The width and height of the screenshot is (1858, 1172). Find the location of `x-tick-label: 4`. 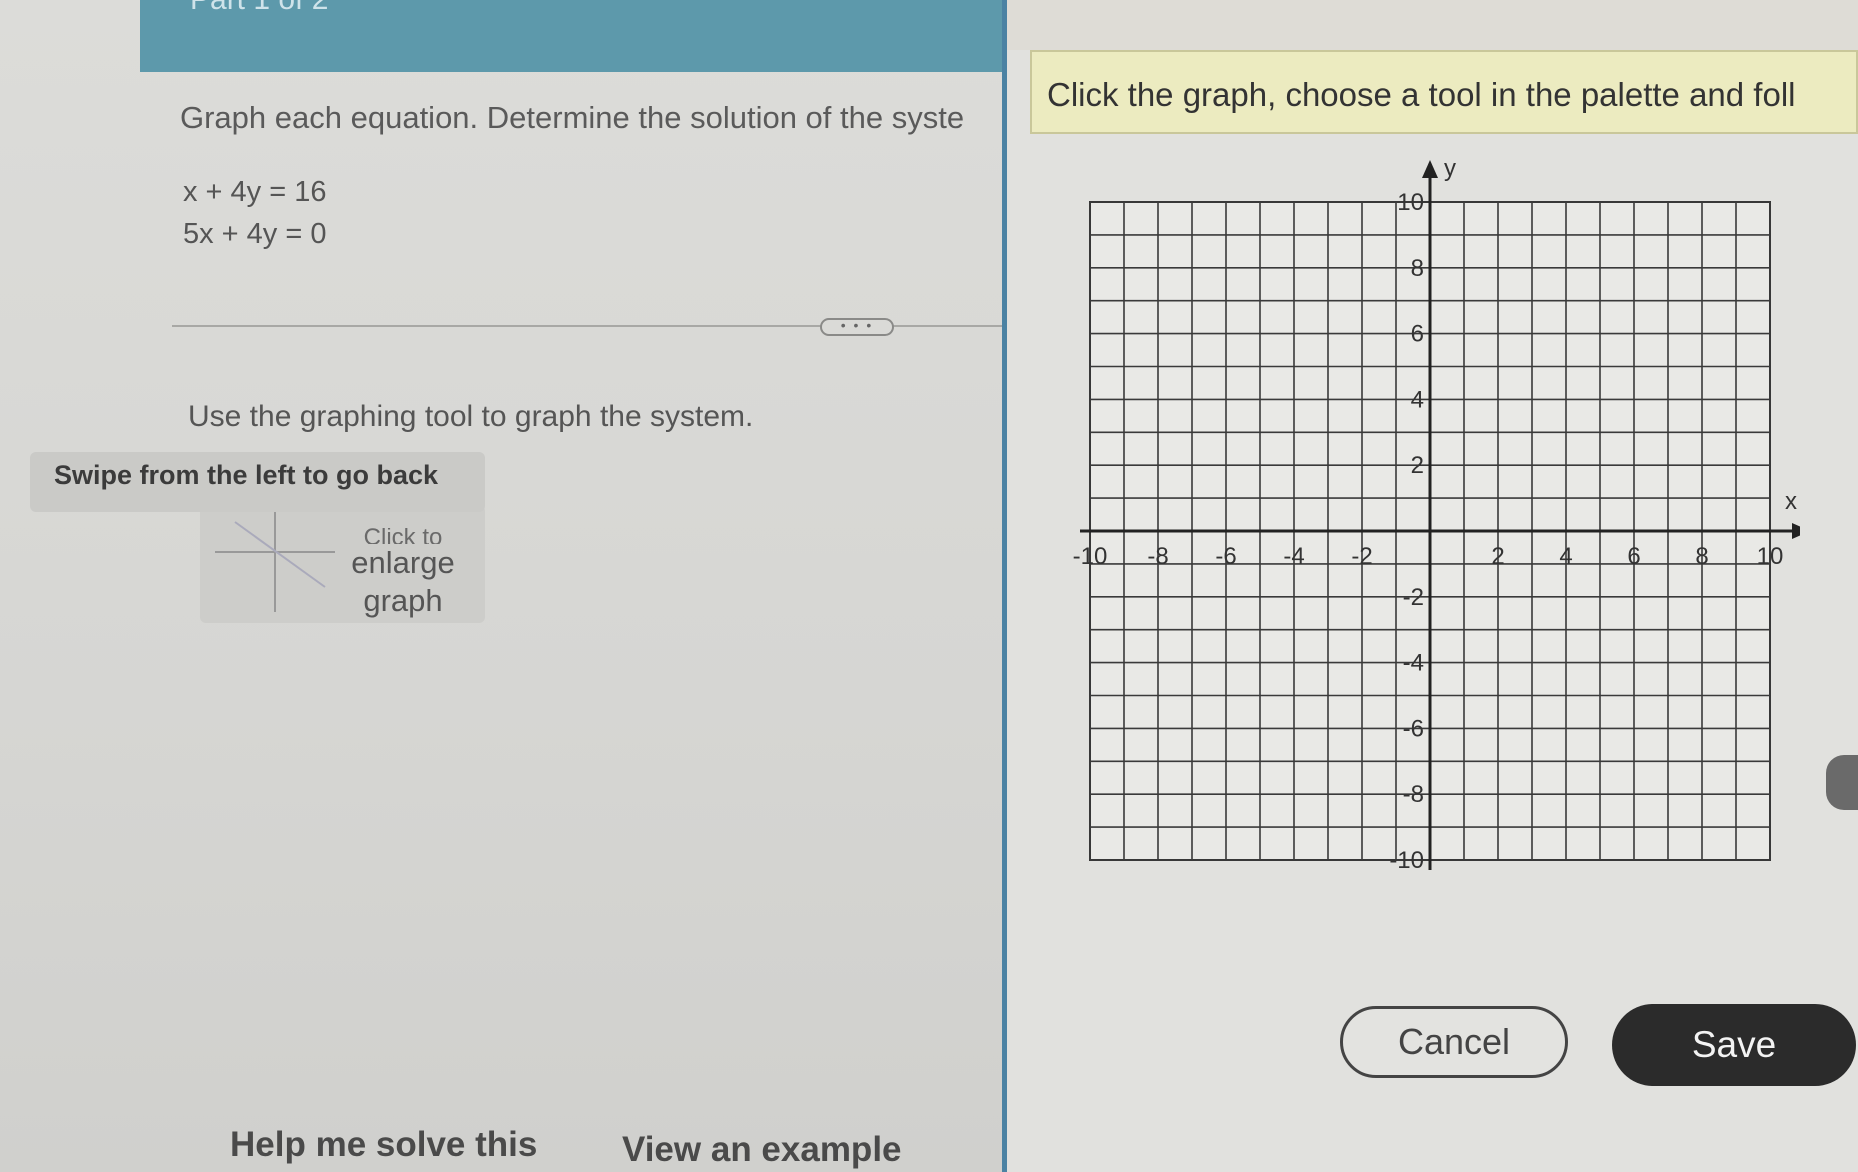

x-tick-label: 4 is located at coordinates (1565, 556).